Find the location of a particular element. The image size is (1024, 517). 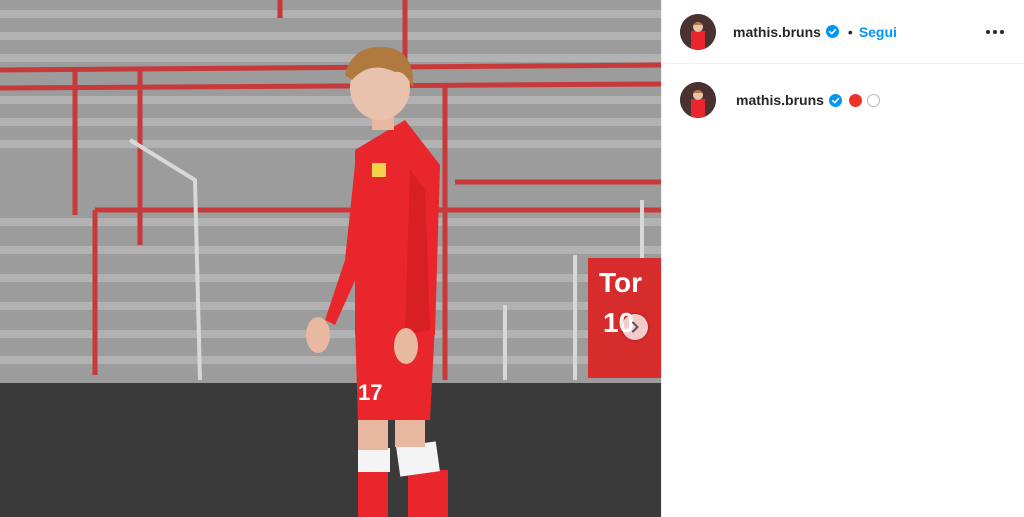

caption-text is located at coordinates (864, 100).